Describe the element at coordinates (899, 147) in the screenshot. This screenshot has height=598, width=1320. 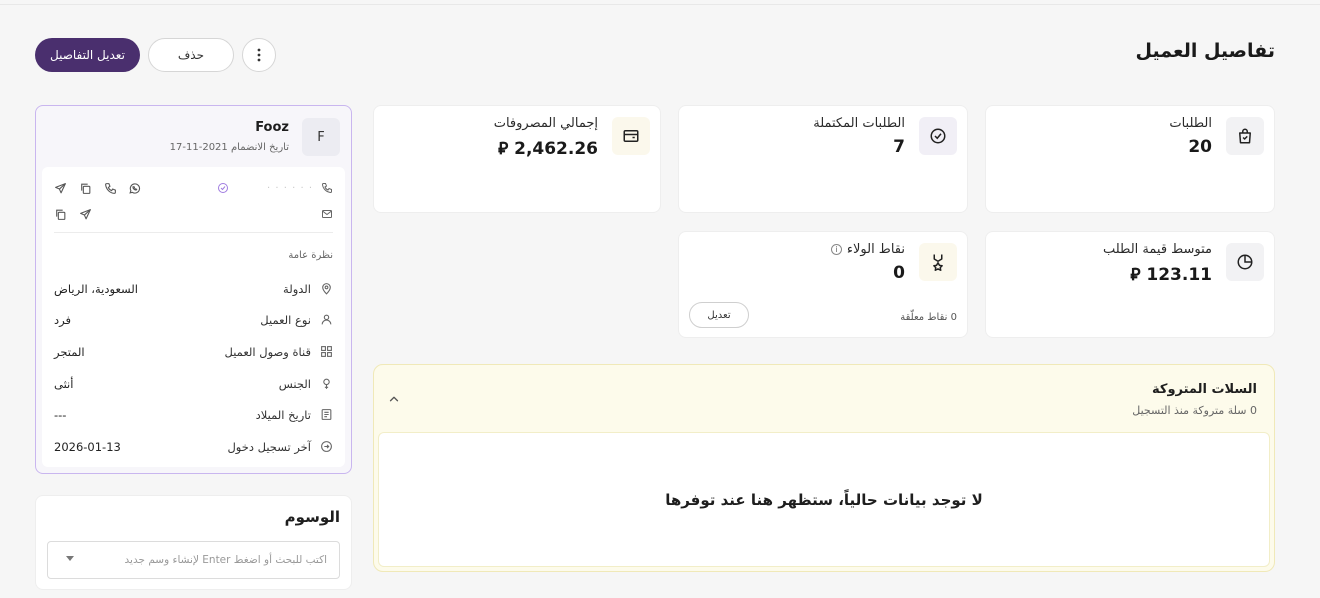
I see `stat-value: 7` at that location.